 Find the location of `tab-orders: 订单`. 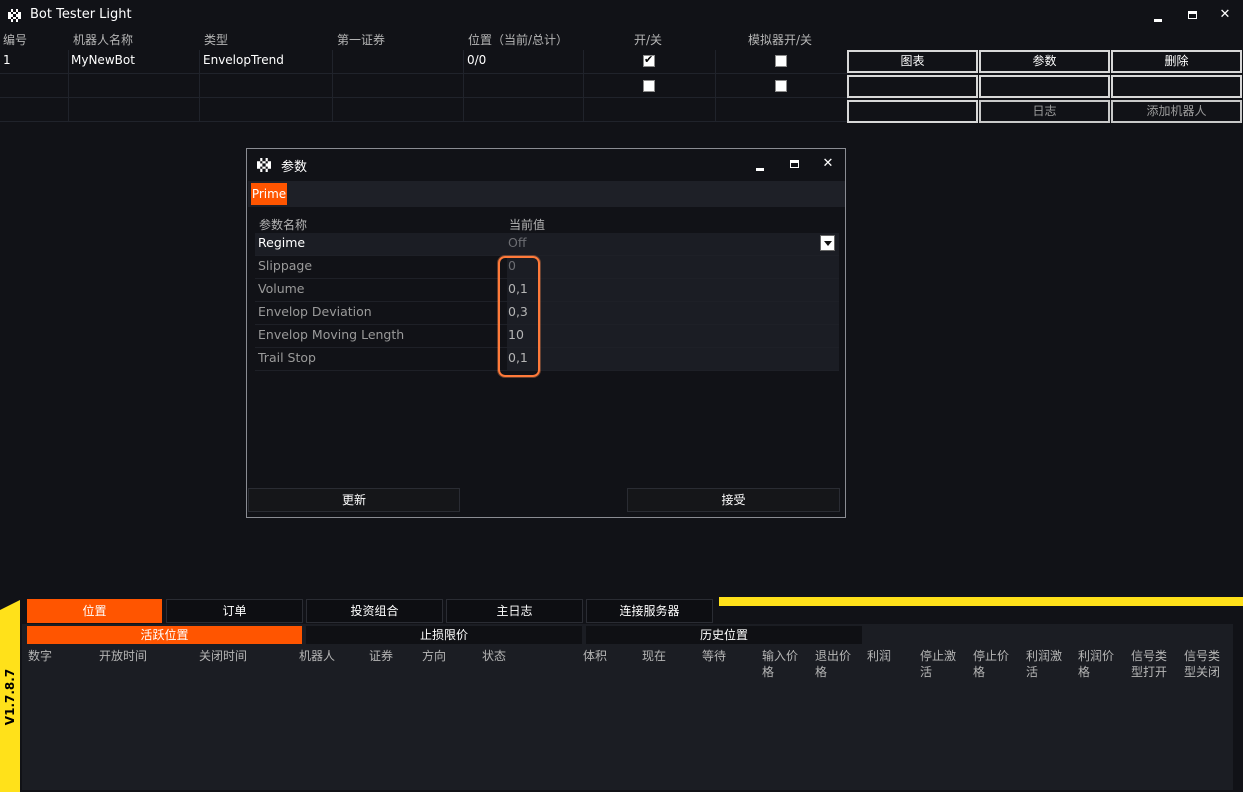

tab-orders: 订单 is located at coordinates (234, 611).